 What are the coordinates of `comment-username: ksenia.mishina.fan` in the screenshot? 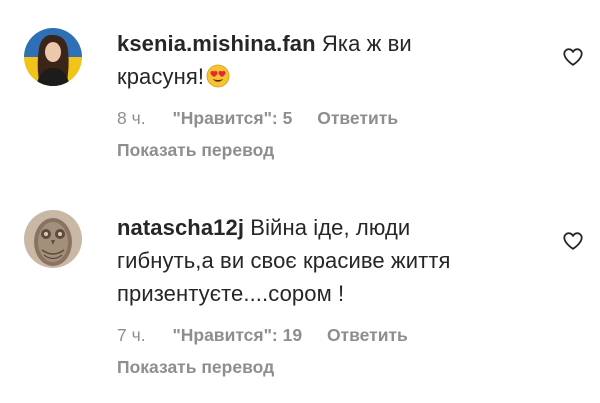 It's located at (216, 43).